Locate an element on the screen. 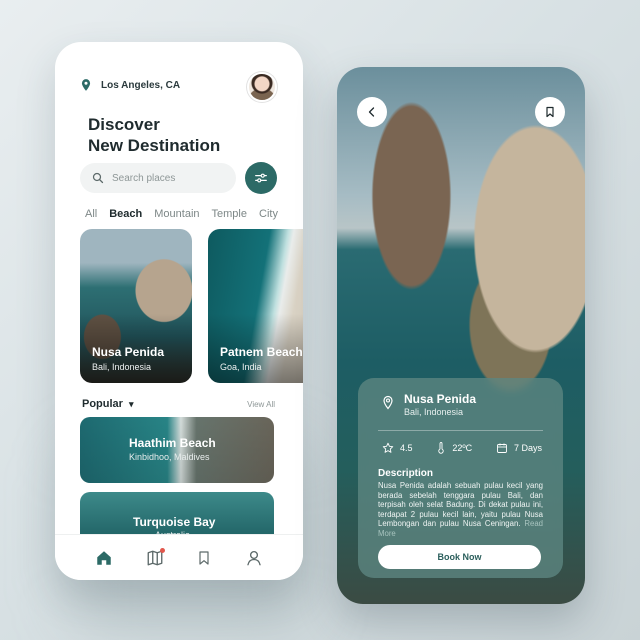  back-button is located at coordinates (372, 112).